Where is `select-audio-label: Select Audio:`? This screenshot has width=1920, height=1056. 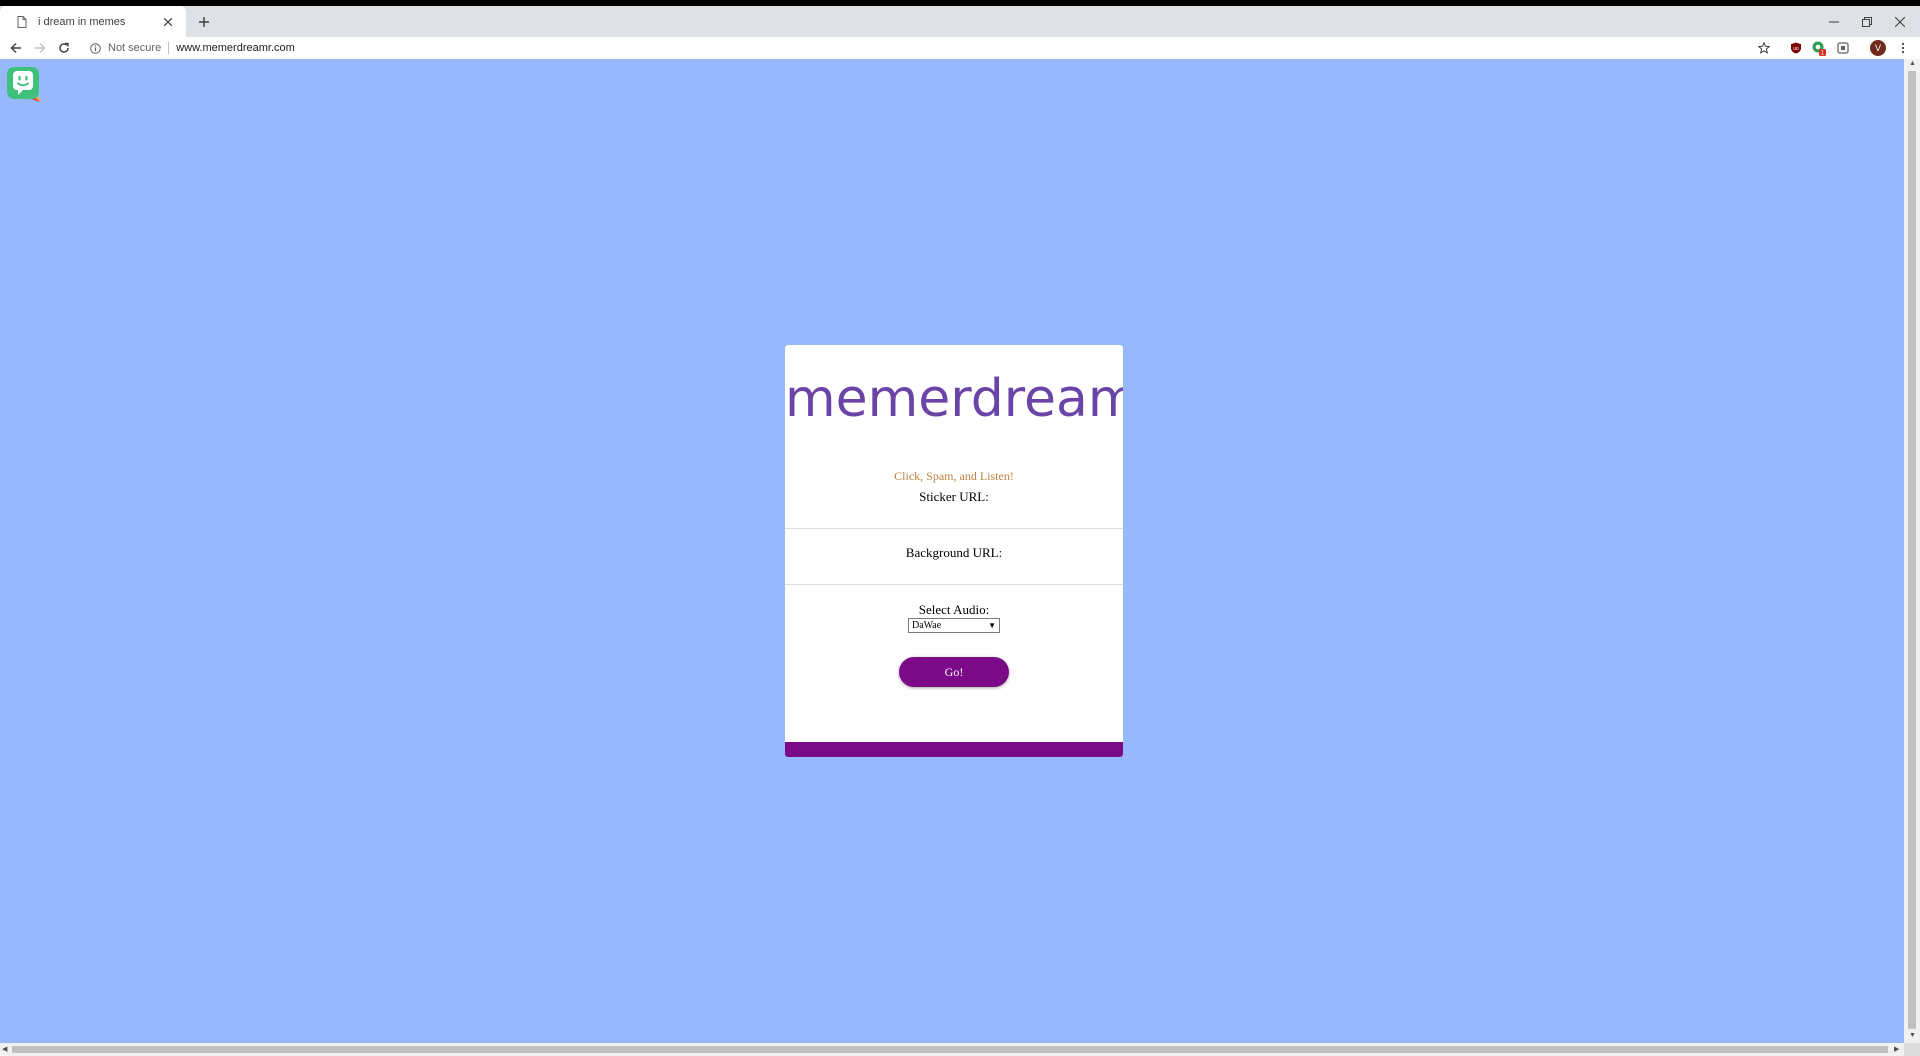 select-audio-label: Select Audio: is located at coordinates (954, 609).